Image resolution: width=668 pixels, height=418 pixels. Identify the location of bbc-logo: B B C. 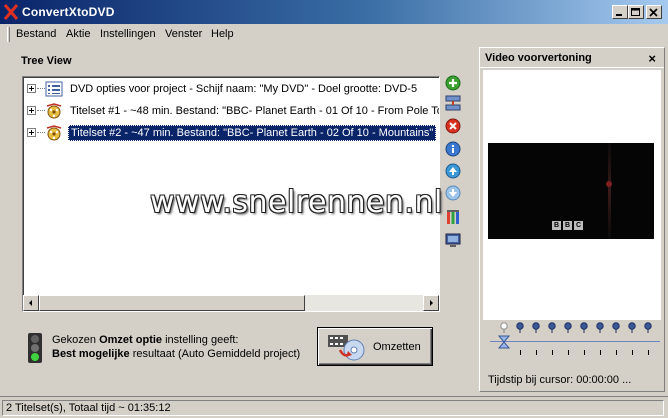
(567, 225).